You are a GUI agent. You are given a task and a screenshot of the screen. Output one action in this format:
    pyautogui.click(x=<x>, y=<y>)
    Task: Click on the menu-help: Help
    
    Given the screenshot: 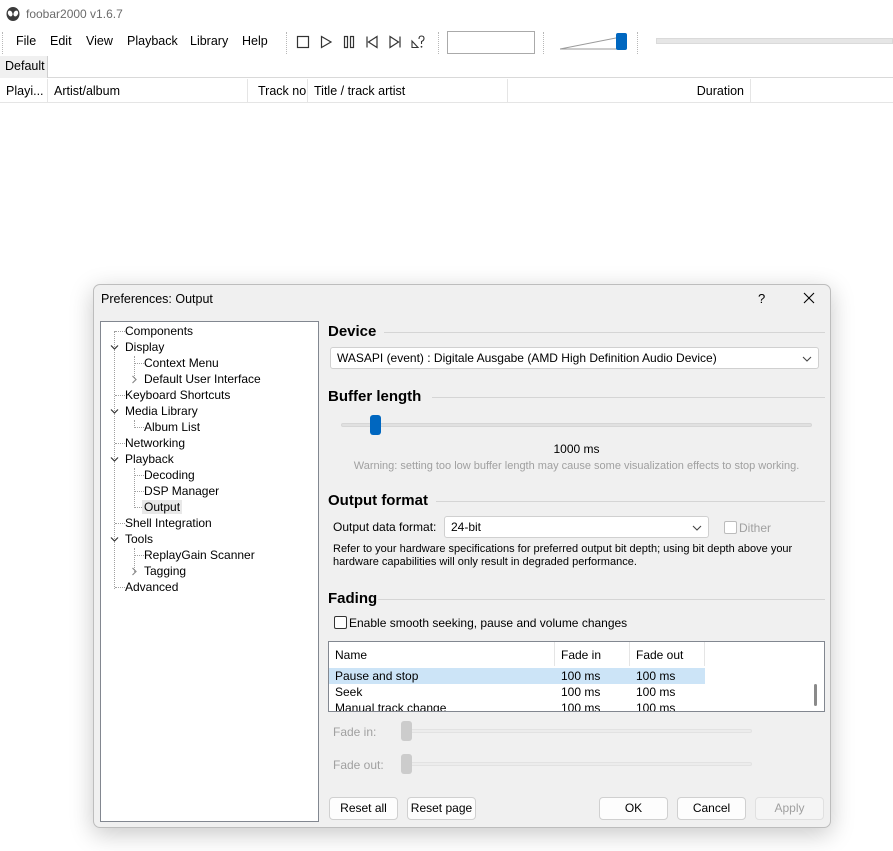 What is the action you would take?
    pyautogui.click(x=255, y=41)
    